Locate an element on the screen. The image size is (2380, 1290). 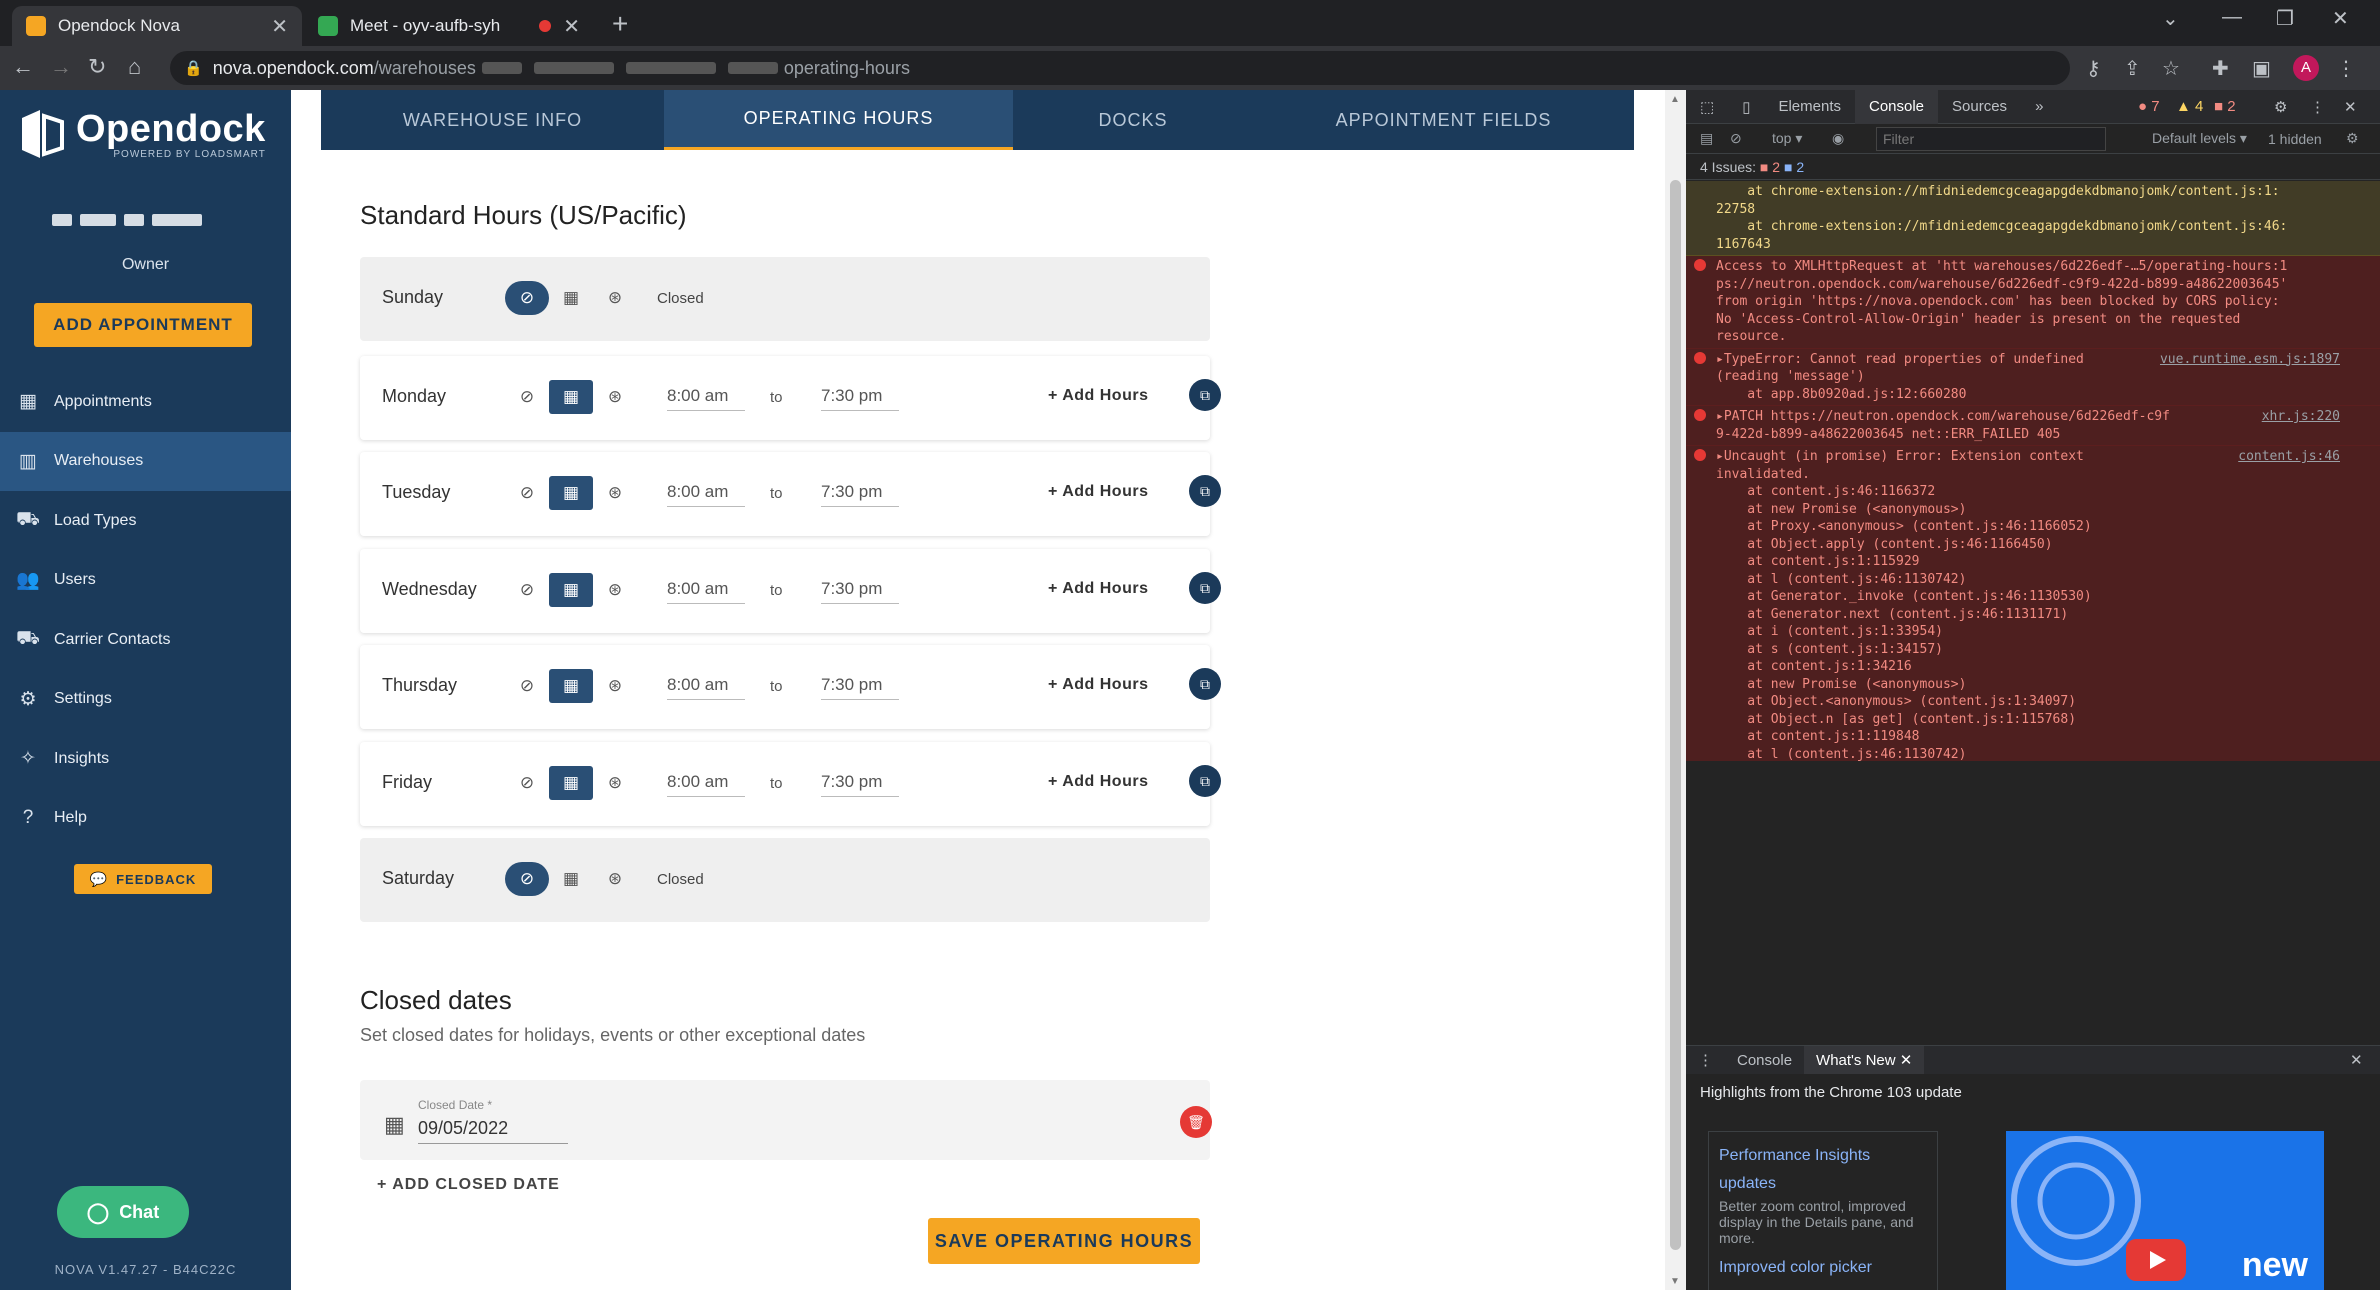
devtools-tab-elements: Elements is located at coordinates (1809, 107).